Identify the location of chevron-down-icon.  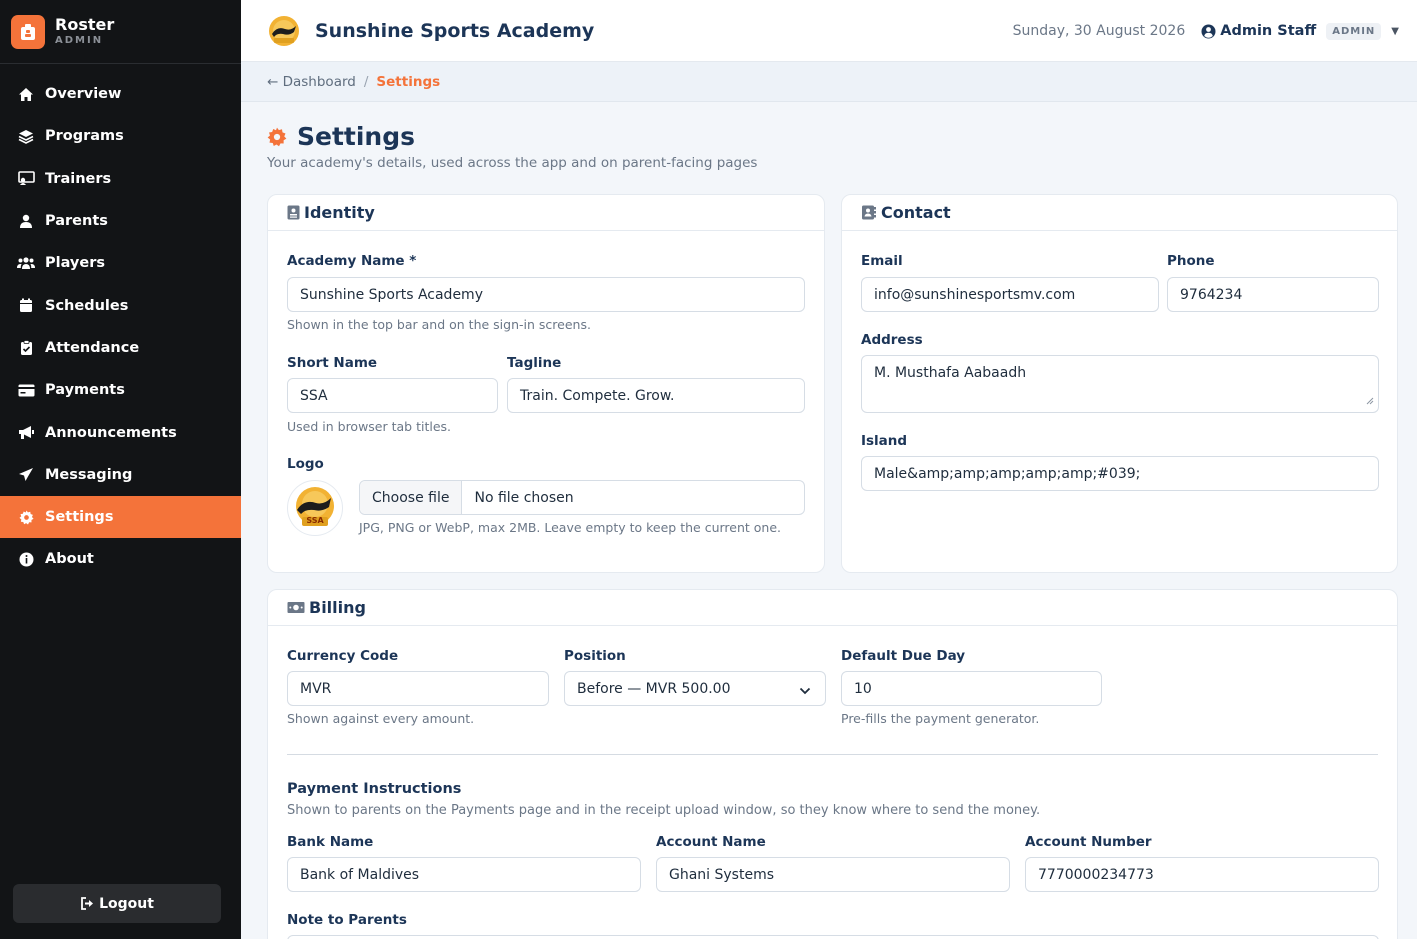
(805, 691).